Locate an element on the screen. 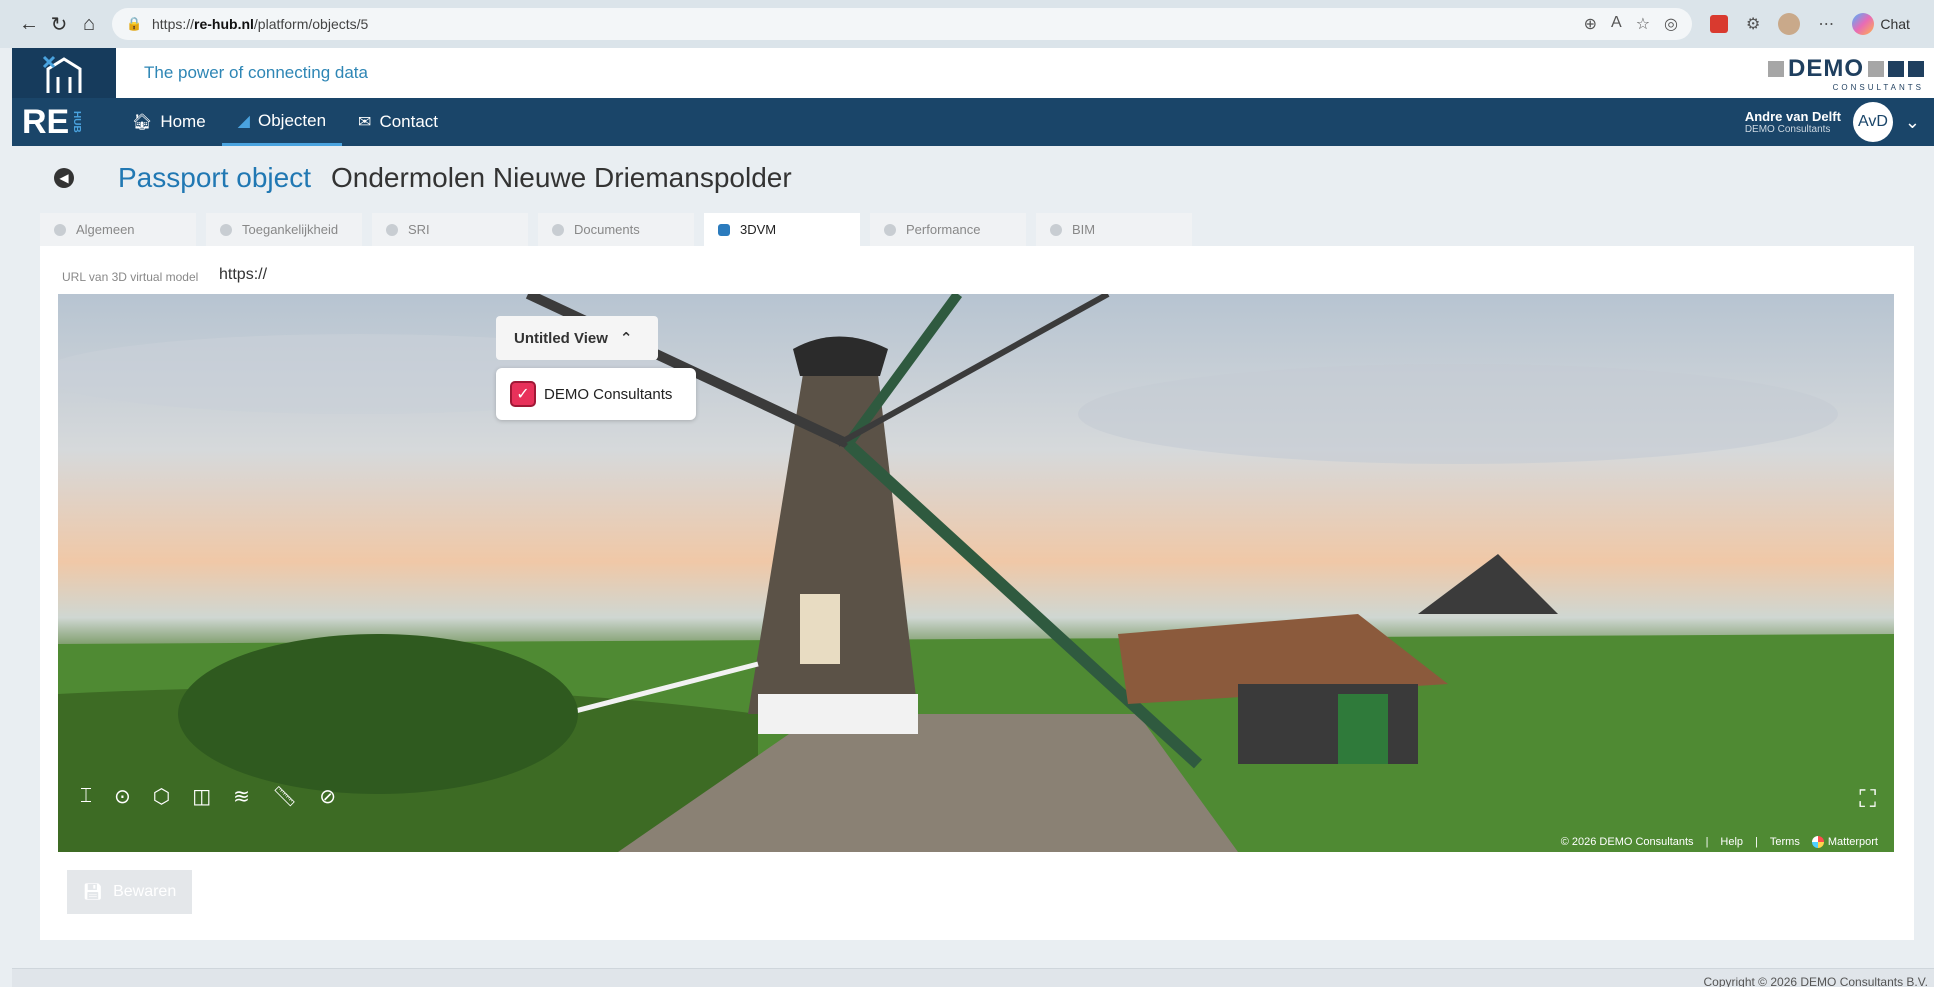 The height and width of the screenshot is (987, 1934). copilot-icon is located at coordinates (1863, 24).